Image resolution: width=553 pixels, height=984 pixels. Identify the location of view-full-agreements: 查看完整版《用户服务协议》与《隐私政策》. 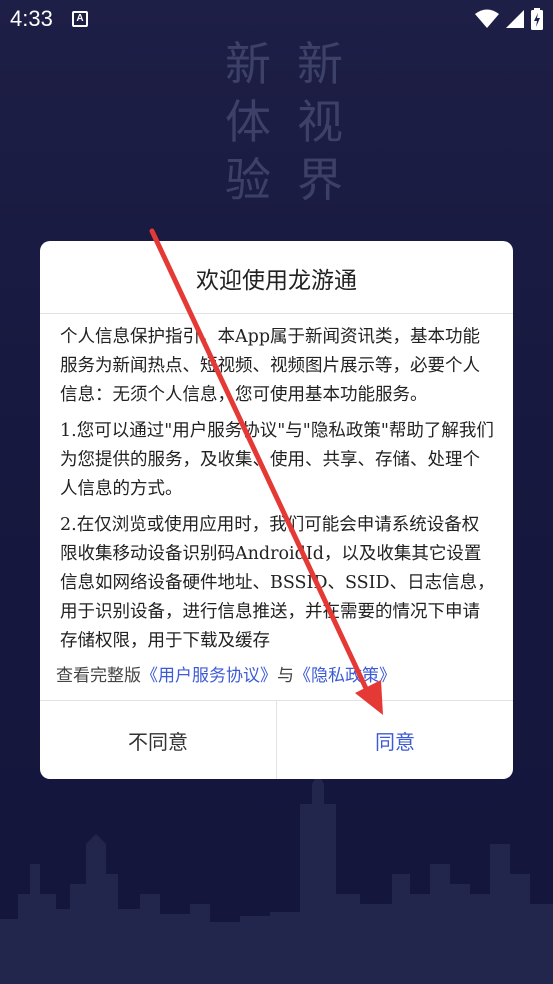
(281, 676).